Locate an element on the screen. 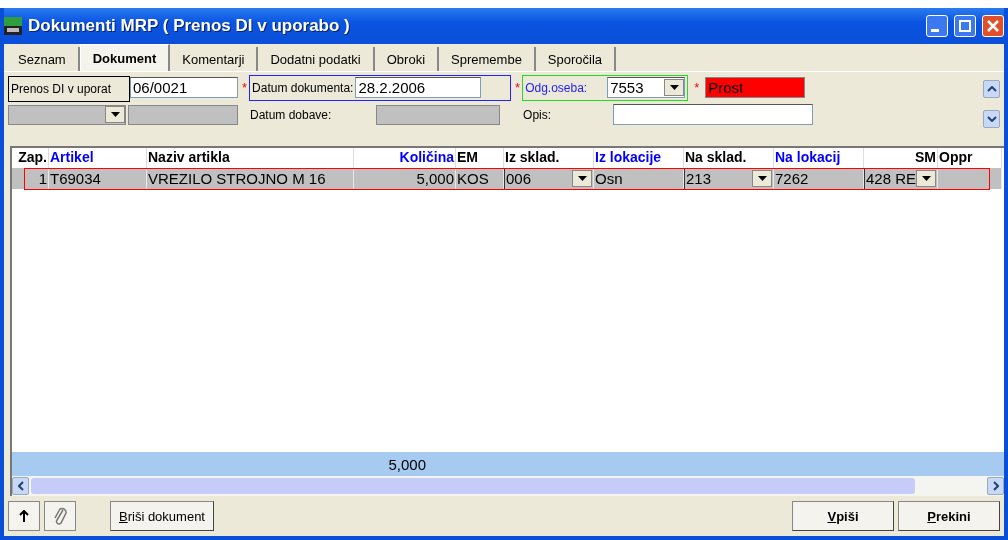 The image size is (1008, 540). field-label: Opis: is located at coordinates (538, 114).